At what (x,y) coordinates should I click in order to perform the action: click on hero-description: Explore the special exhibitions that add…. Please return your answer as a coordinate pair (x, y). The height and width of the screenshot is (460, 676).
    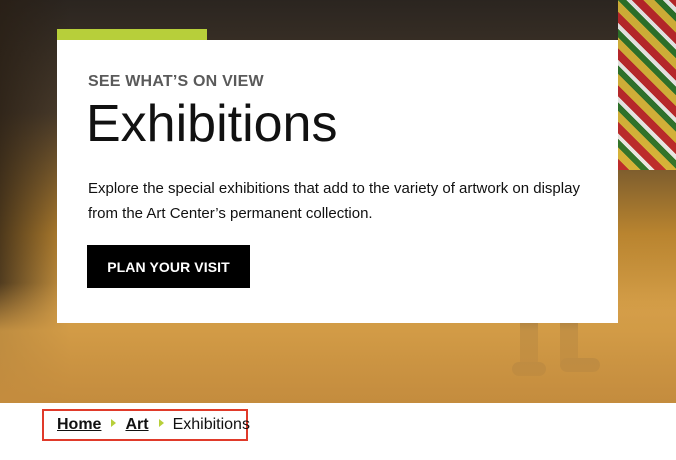
    Looking at the image, I should click on (334, 201).